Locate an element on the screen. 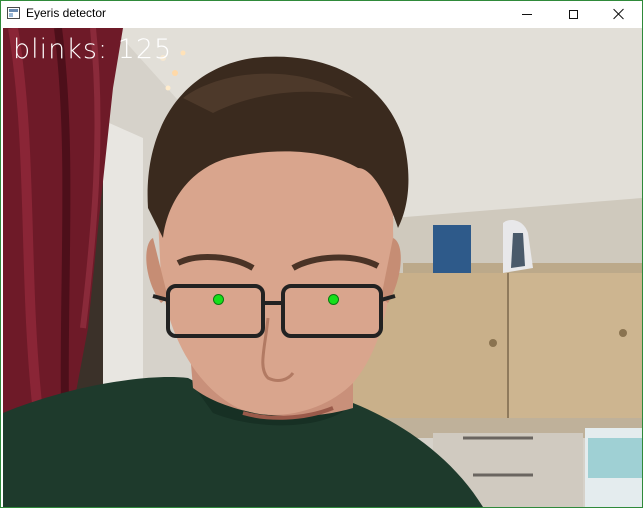 The image size is (643, 508). minimize-icon is located at coordinates (527, 14).